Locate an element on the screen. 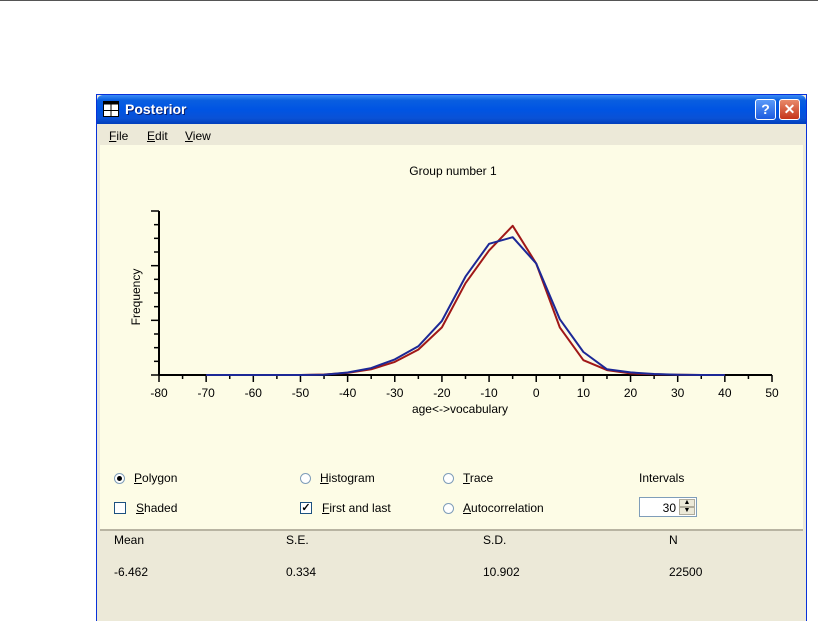 The image size is (818, 621). menu-file: File is located at coordinates (118, 136).